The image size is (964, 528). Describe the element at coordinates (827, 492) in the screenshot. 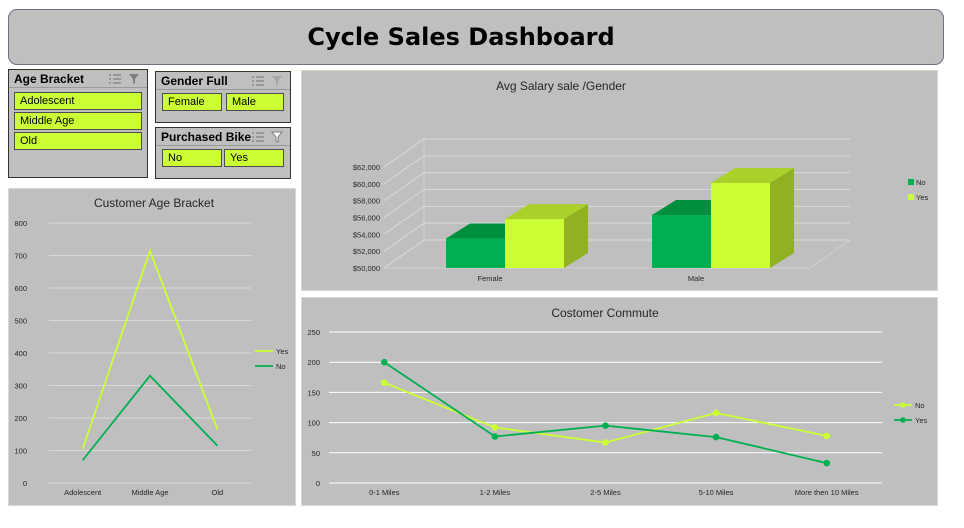

I see `x-tick-label: More then 10 Miles` at that location.